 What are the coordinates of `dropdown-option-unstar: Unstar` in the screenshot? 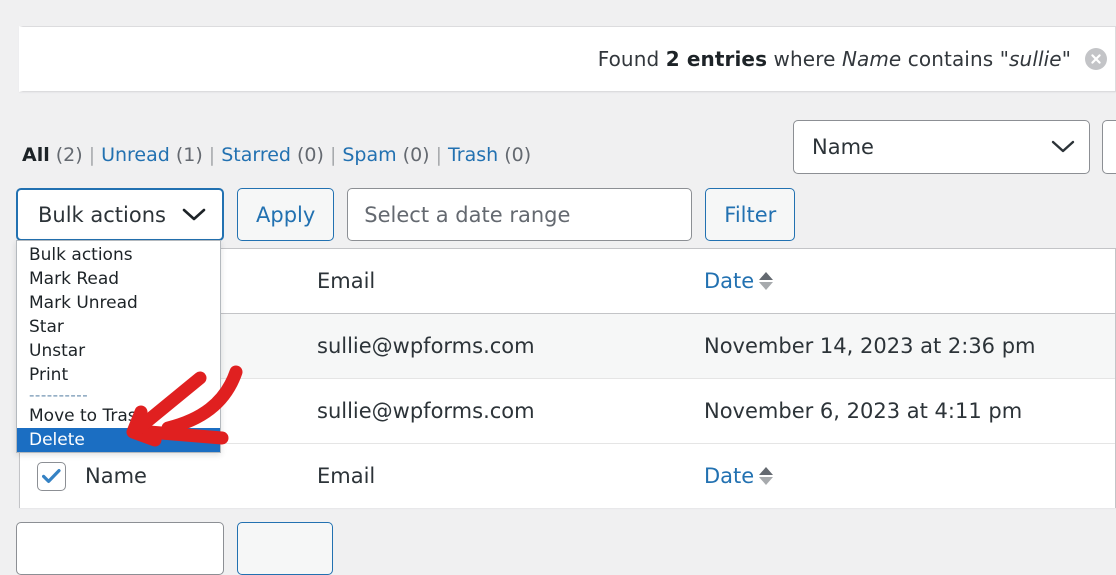 It's located at (118, 351).